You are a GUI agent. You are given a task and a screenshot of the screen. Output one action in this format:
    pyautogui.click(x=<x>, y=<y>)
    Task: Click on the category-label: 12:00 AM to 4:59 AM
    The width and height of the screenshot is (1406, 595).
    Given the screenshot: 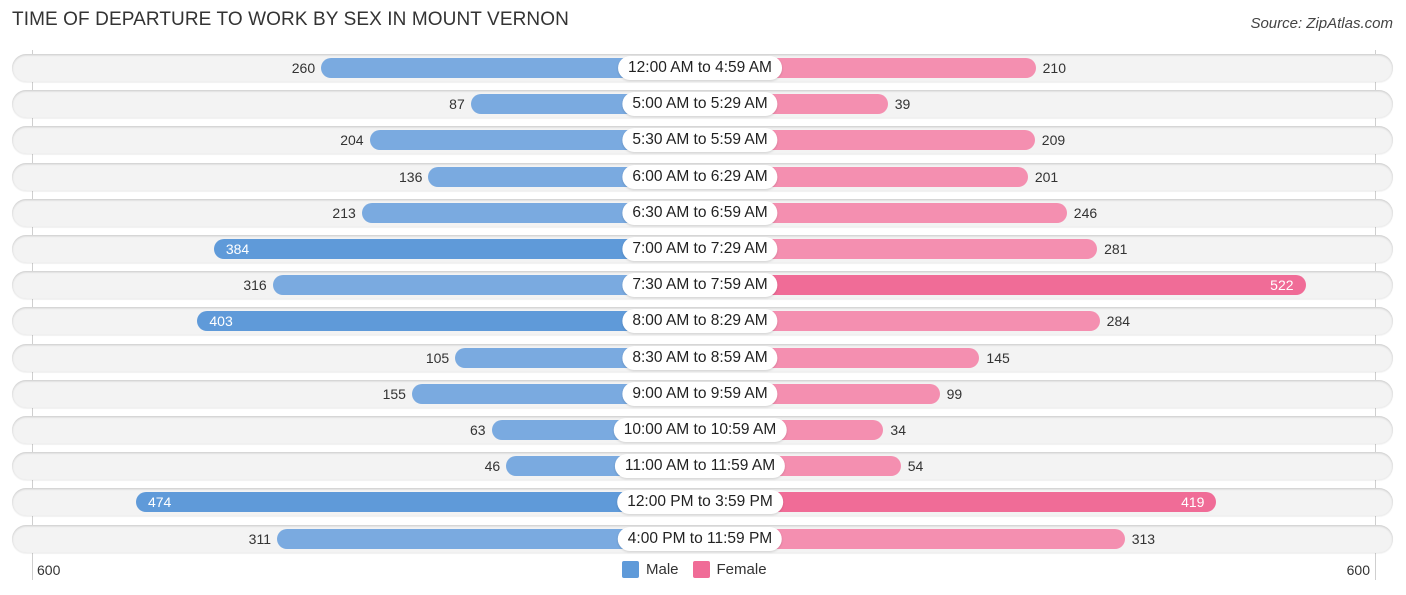 What is the action you would take?
    pyautogui.click(x=700, y=68)
    